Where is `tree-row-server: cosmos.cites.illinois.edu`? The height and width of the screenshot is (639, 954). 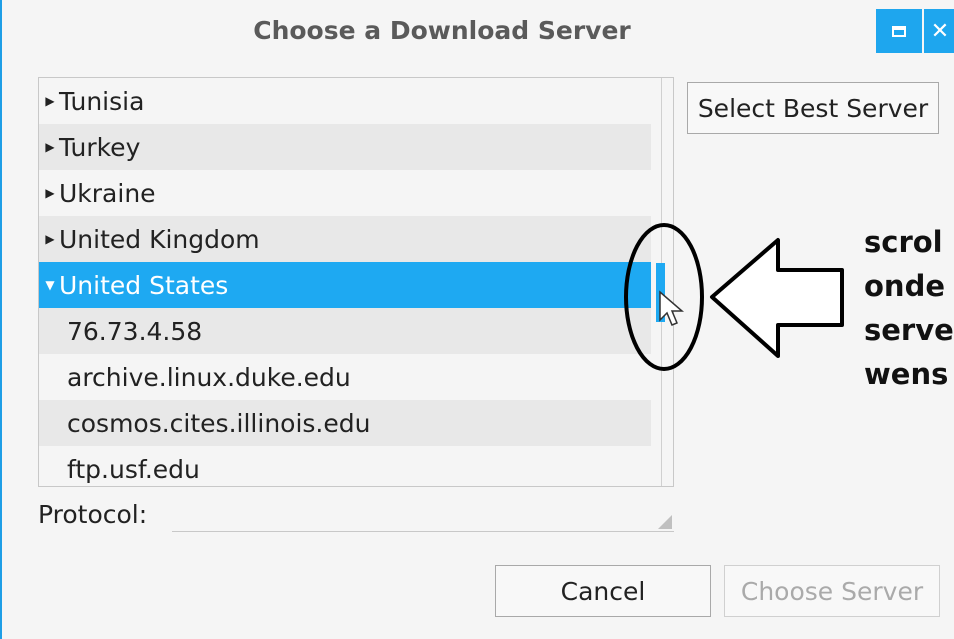 tree-row-server: cosmos.cites.illinois.edu is located at coordinates (345, 423).